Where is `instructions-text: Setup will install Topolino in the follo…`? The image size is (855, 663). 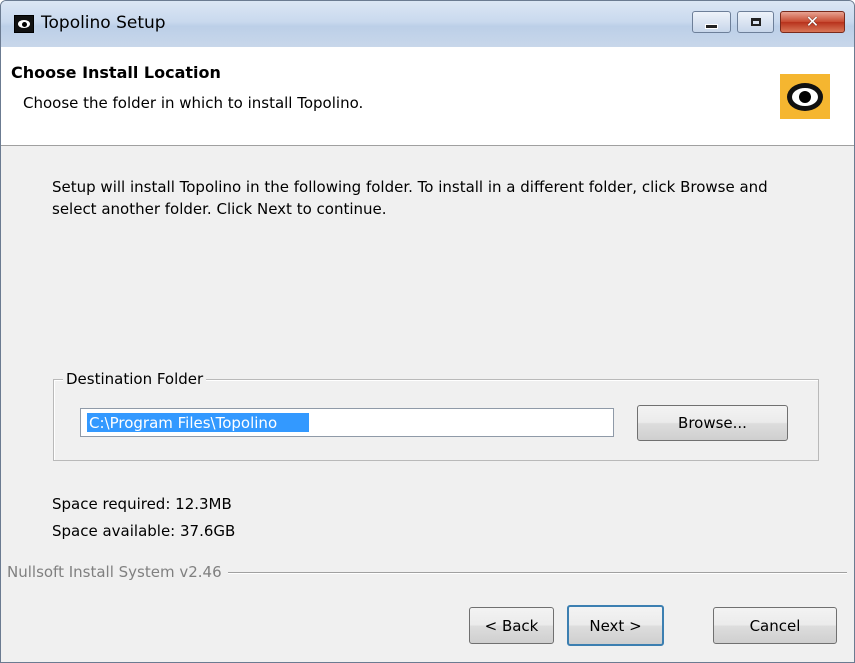 instructions-text: Setup will install Topolino in the follo… is located at coordinates (410, 198).